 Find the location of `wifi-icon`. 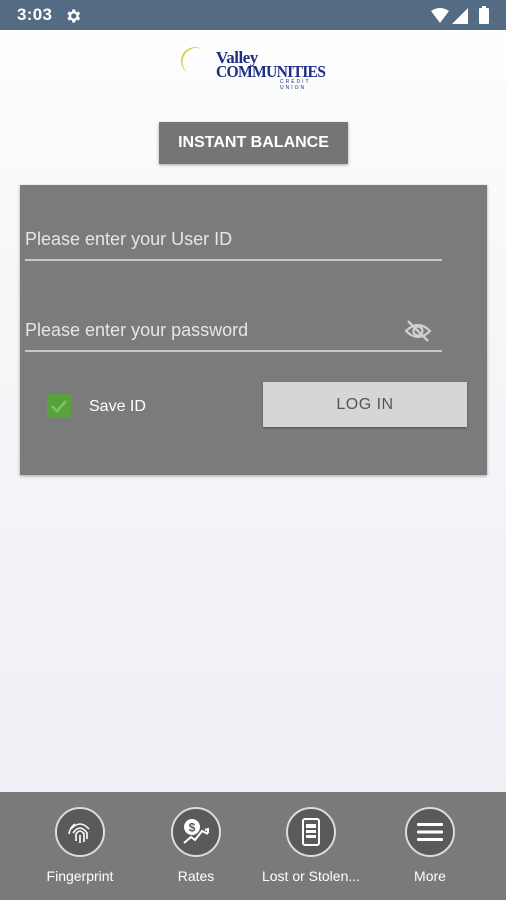

wifi-icon is located at coordinates (440, 15).